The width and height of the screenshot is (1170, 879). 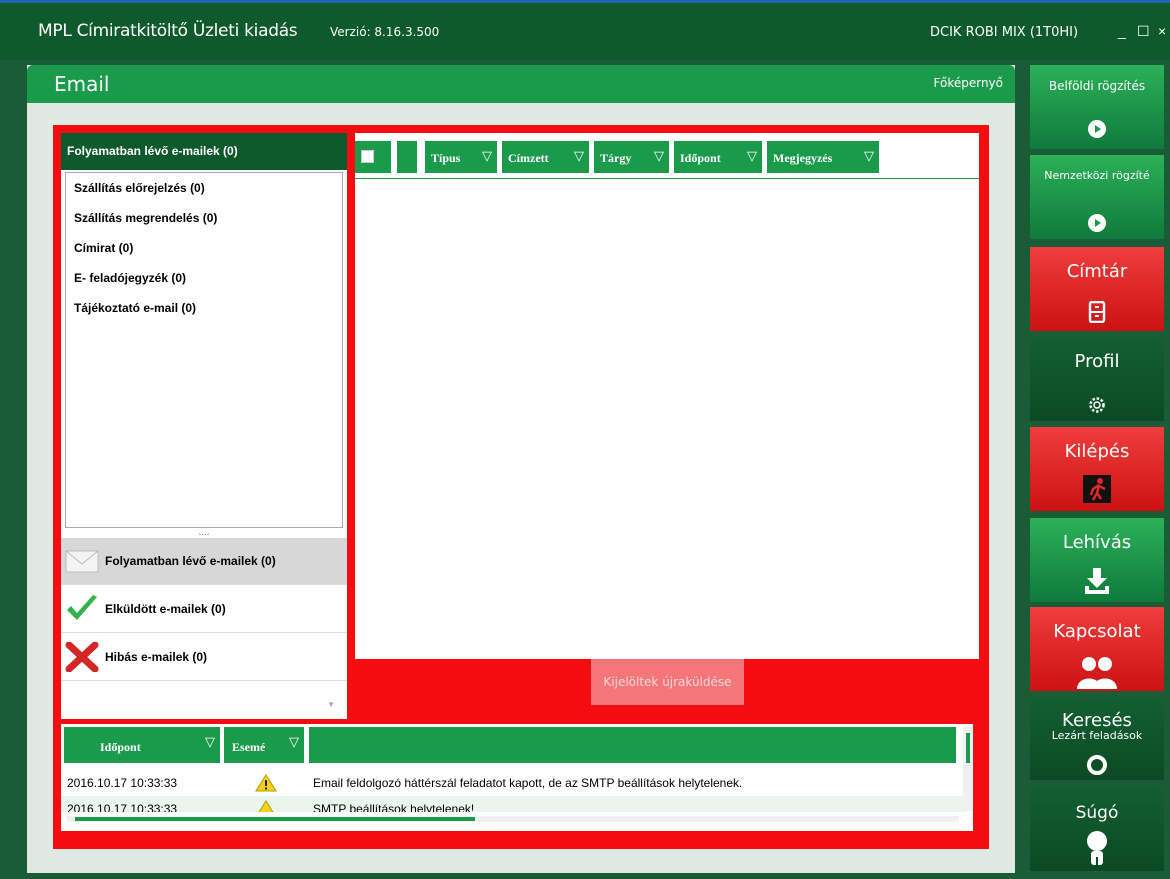 I want to click on column-label: Típus, so click(x=446, y=158).